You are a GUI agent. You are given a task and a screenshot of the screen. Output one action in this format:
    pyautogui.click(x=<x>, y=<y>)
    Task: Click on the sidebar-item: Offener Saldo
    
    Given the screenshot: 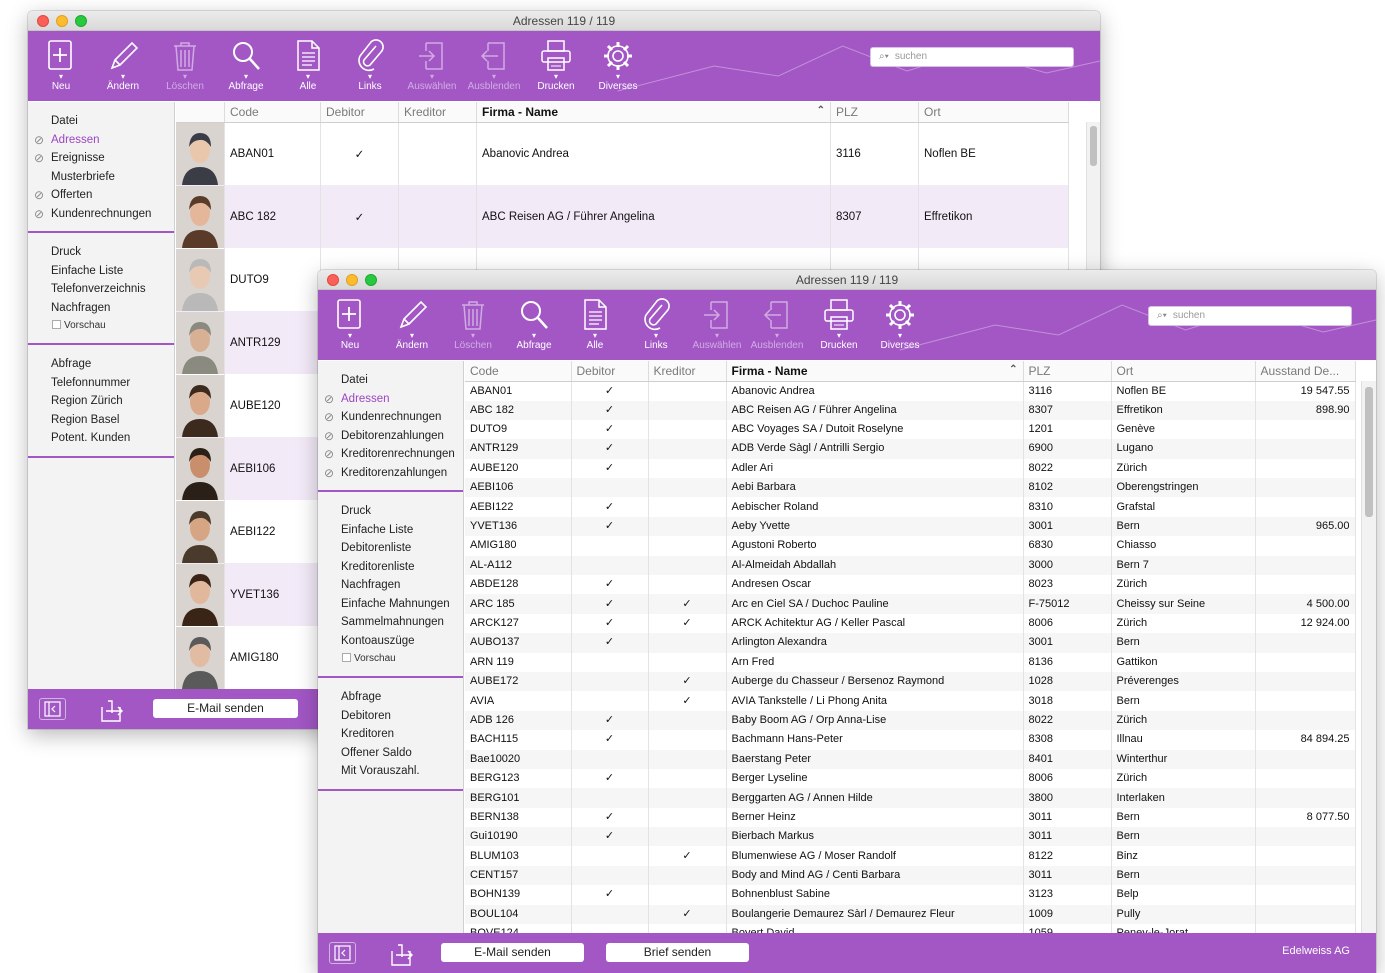 What is the action you would take?
    pyautogui.click(x=390, y=753)
    